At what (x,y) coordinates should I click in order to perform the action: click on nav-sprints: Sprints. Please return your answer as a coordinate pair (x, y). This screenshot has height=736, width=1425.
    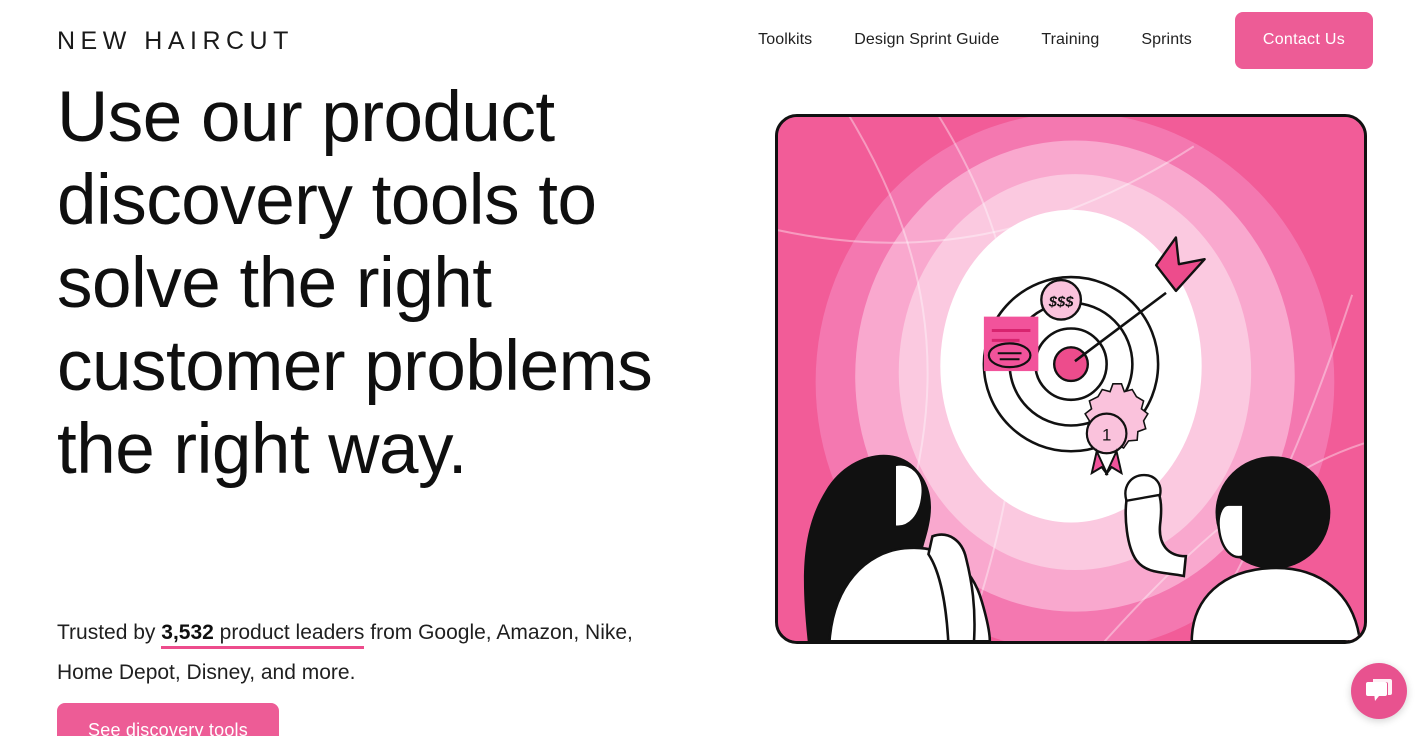
    Looking at the image, I should click on (1166, 40).